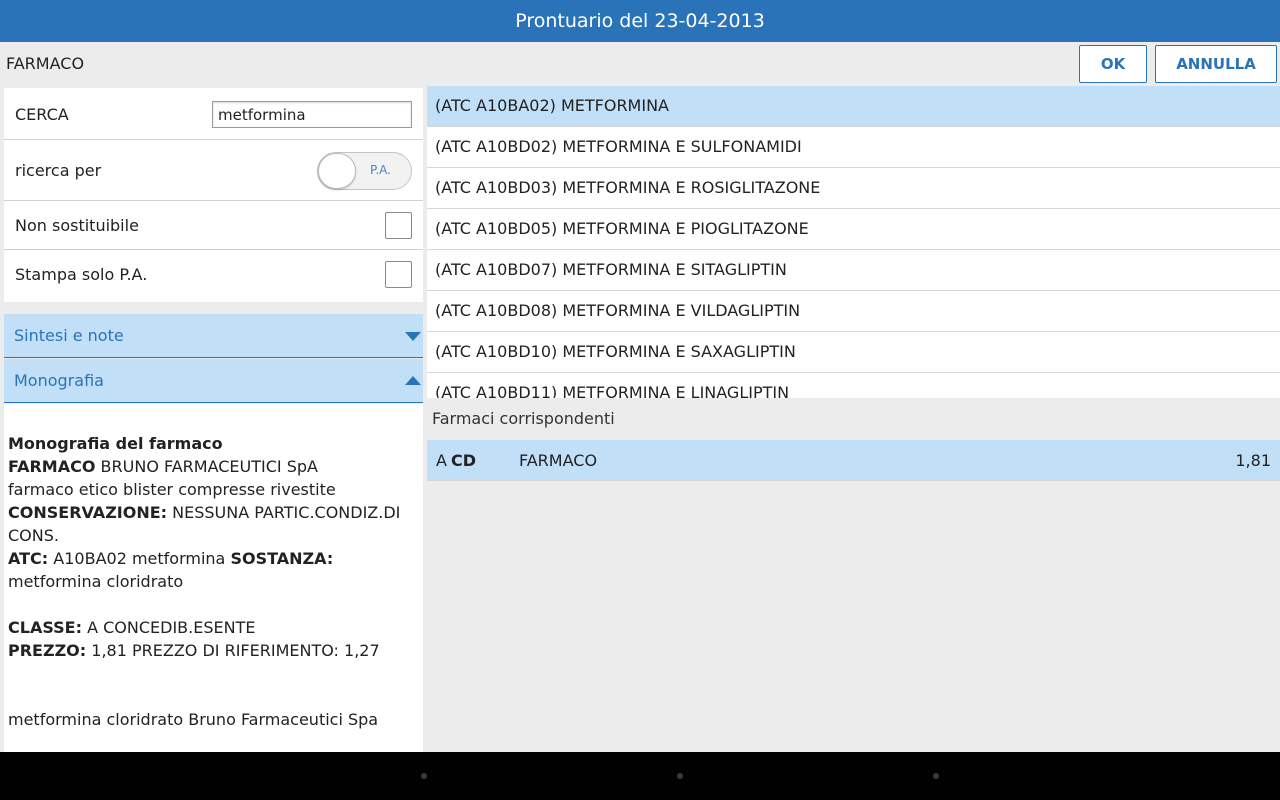 The width and height of the screenshot is (1280, 800). Describe the element at coordinates (59, 380) in the screenshot. I see `monografia-label: Monografia` at that location.